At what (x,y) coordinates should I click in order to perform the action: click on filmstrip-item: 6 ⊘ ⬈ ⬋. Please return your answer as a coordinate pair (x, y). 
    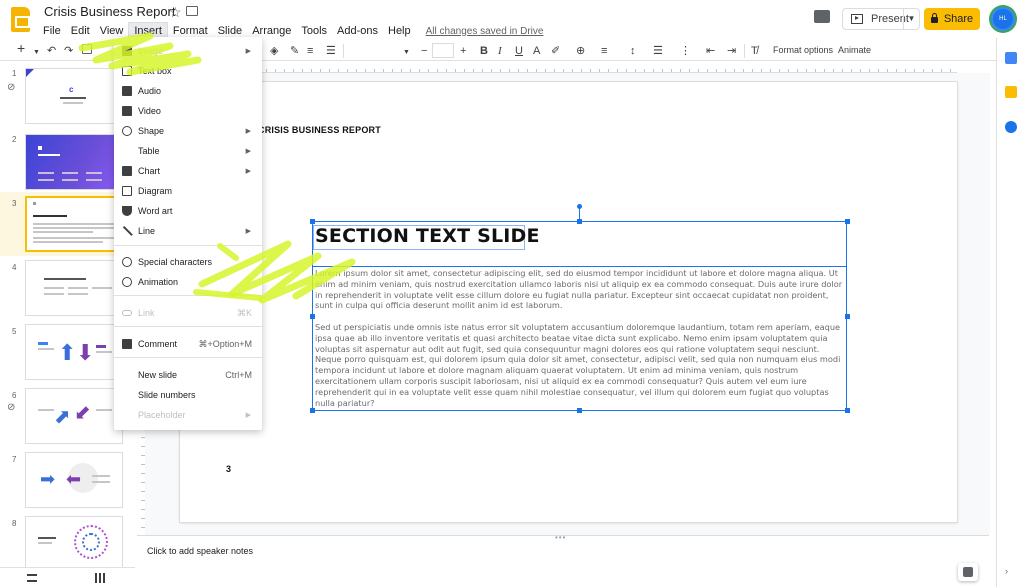
    Looking at the image, I should click on (61, 416).